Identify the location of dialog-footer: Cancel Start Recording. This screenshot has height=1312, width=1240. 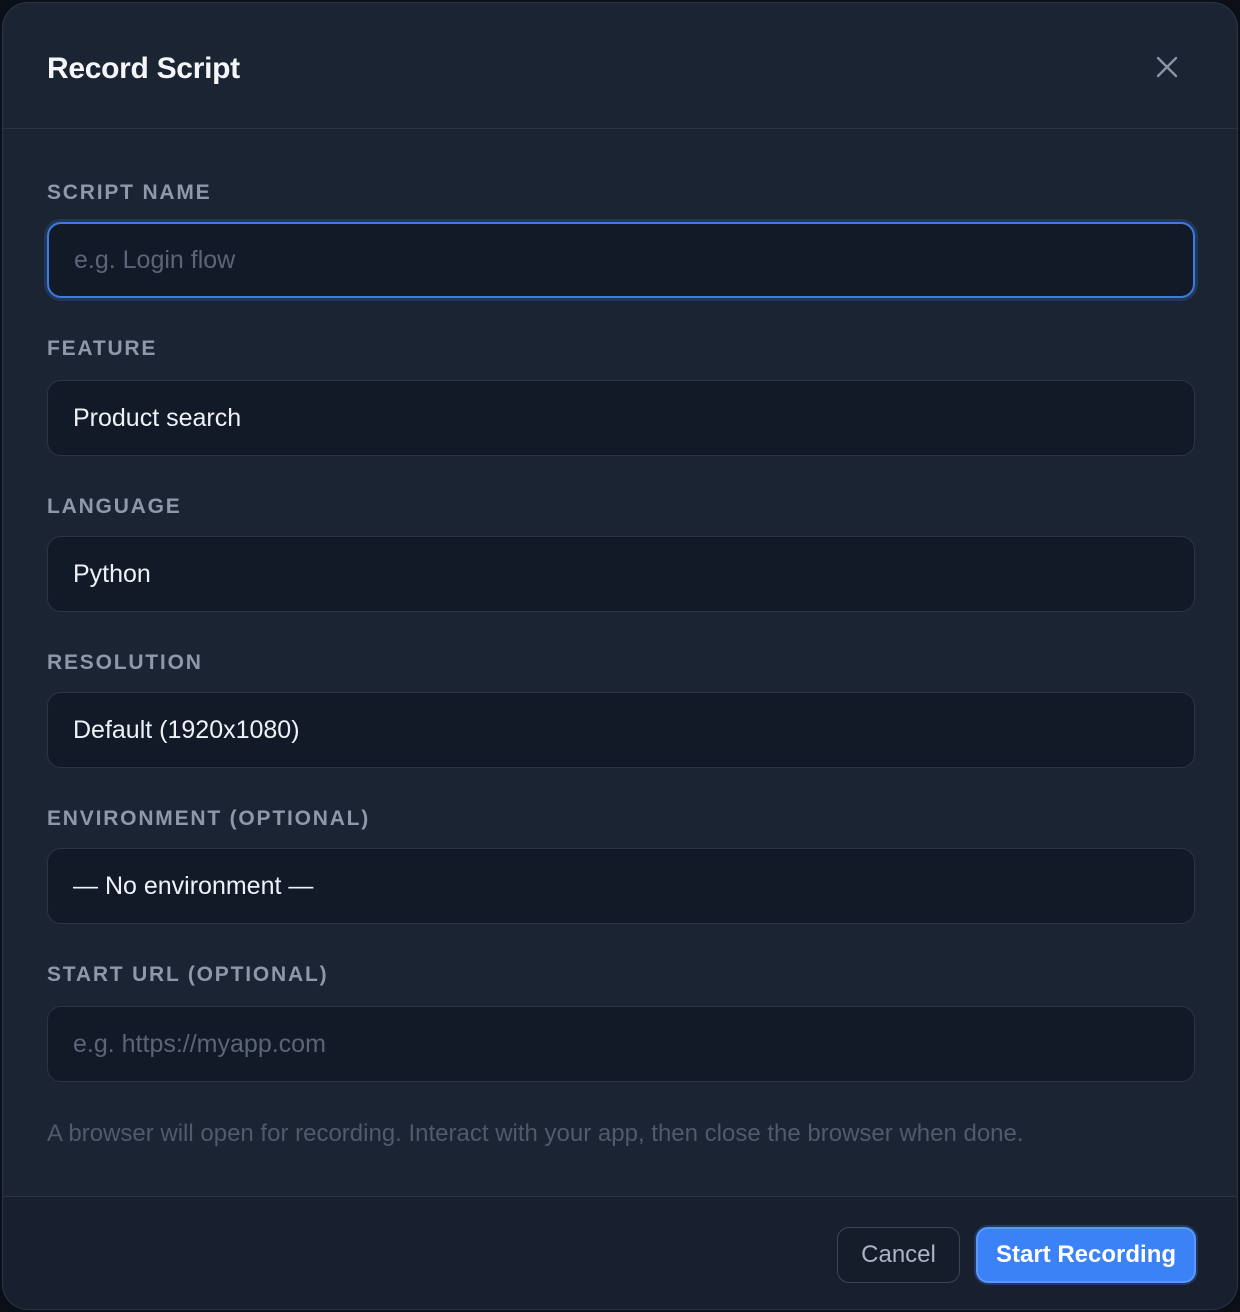
(620, 1252).